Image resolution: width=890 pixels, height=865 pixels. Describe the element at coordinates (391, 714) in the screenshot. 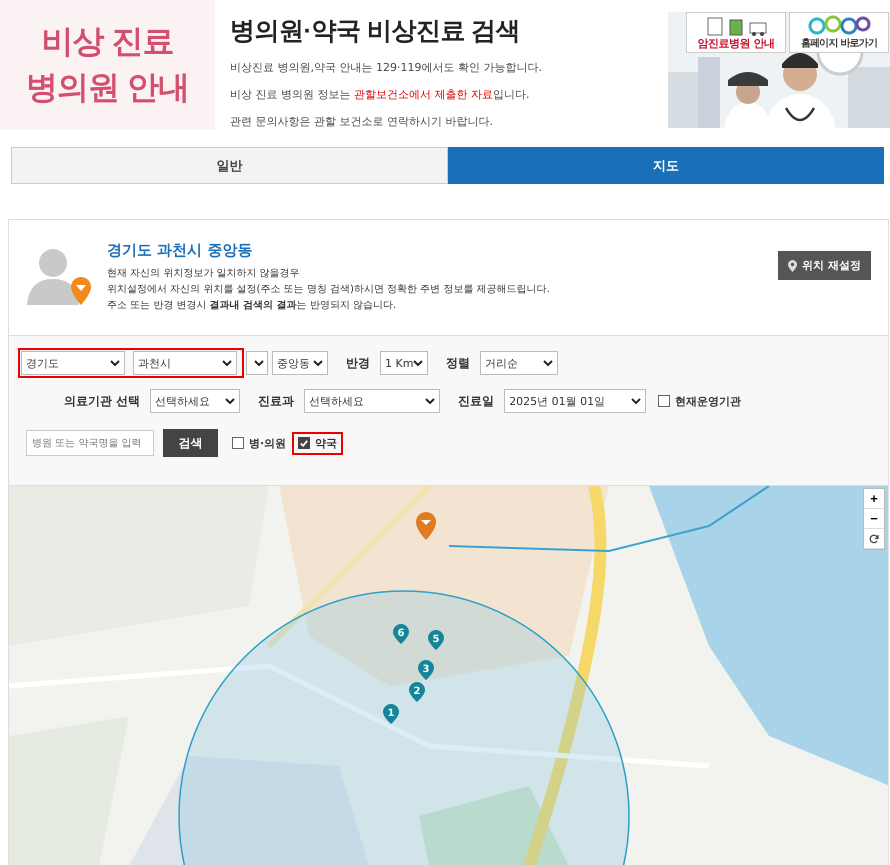

I see `map-marker: 1` at that location.